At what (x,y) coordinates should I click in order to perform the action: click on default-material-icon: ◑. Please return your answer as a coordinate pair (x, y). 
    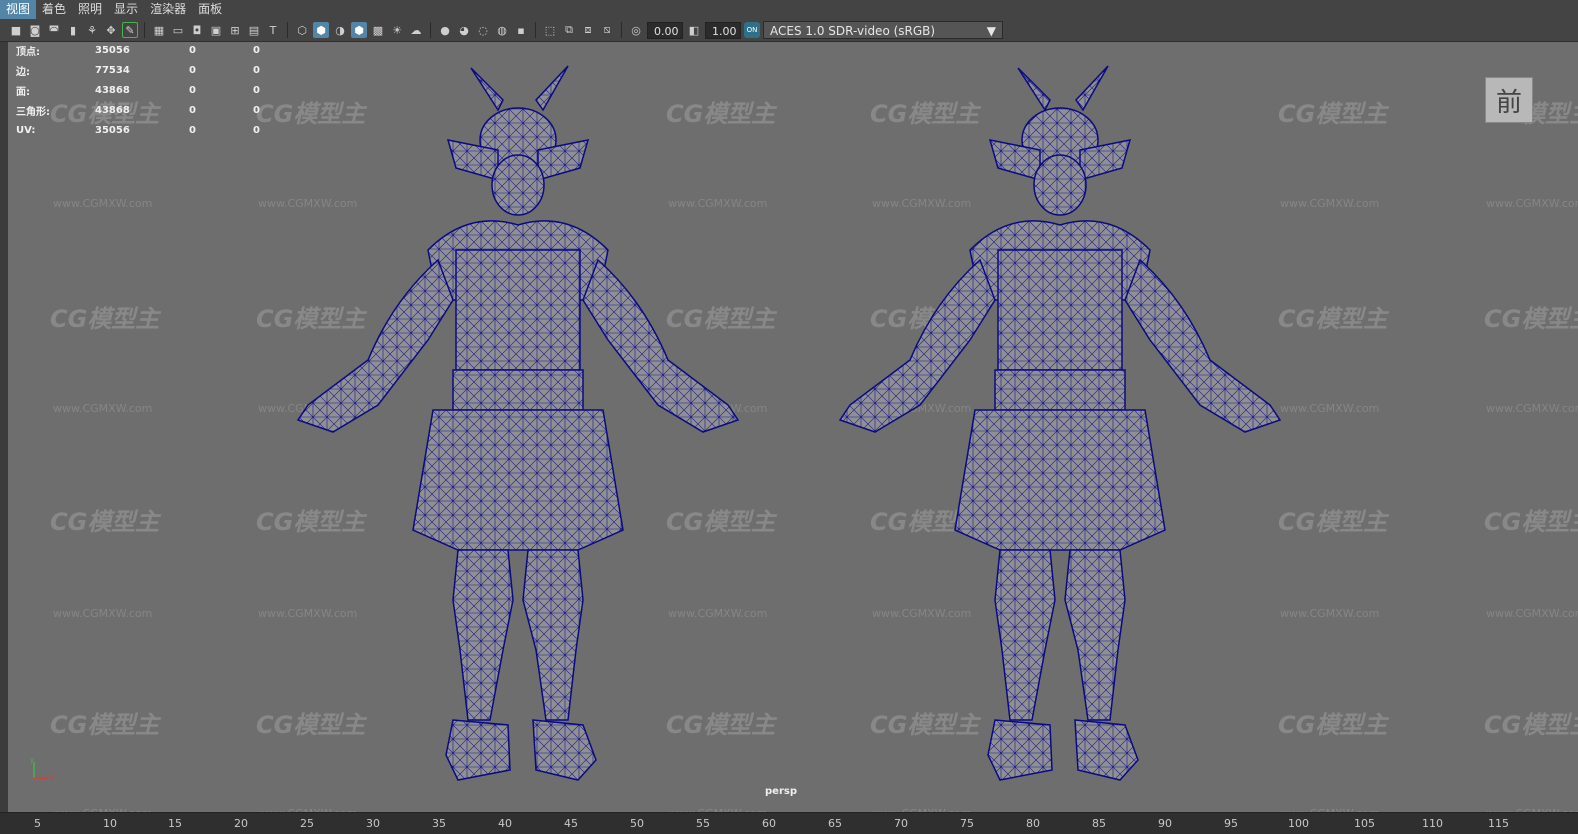
    Looking at the image, I should click on (340, 30).